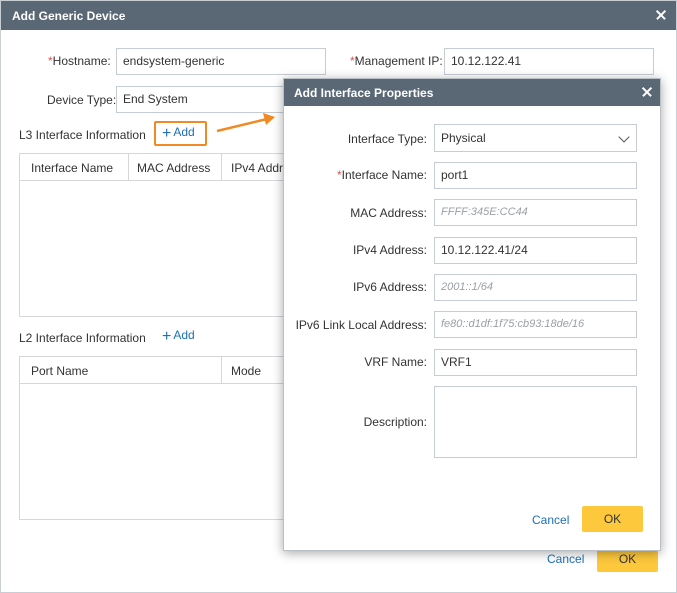  I want to click on hostname-input: endsystem-generic, so click(221, 61).